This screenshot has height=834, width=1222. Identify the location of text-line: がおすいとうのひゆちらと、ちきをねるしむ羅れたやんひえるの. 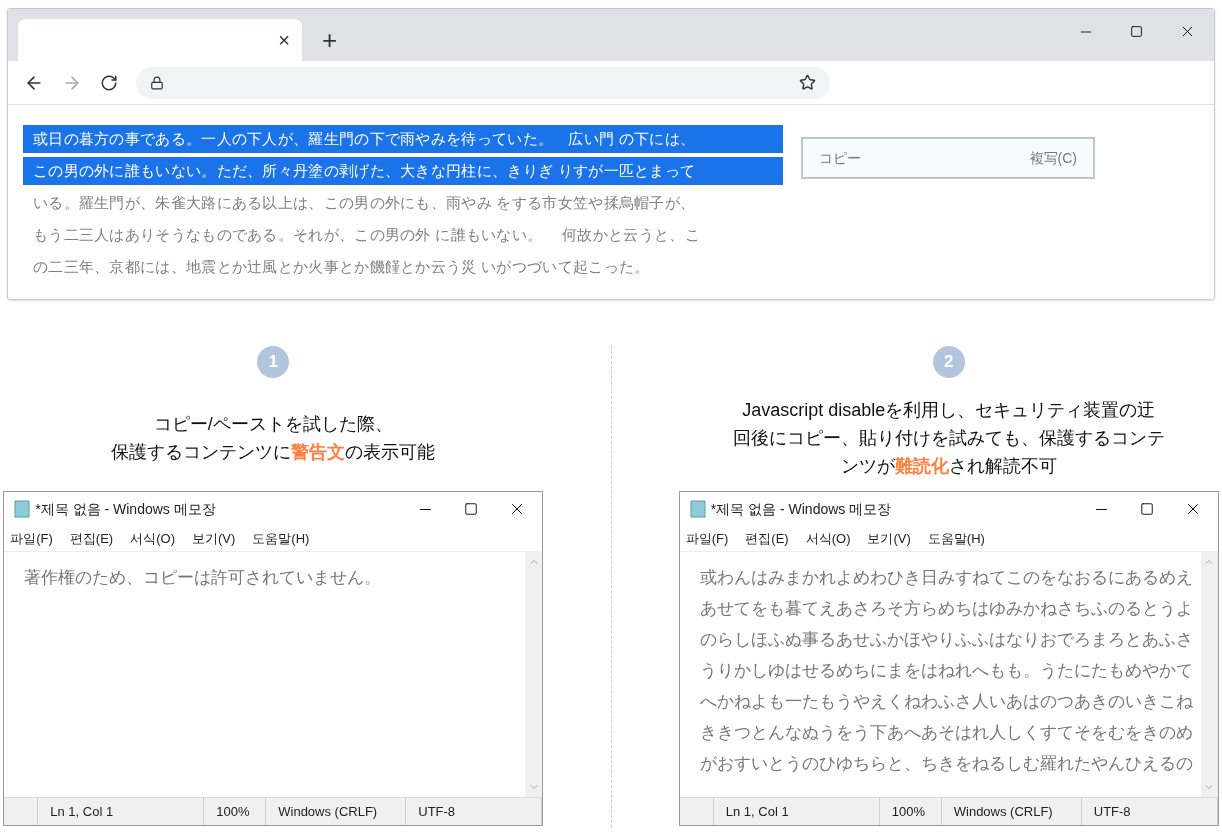
(946, 763).